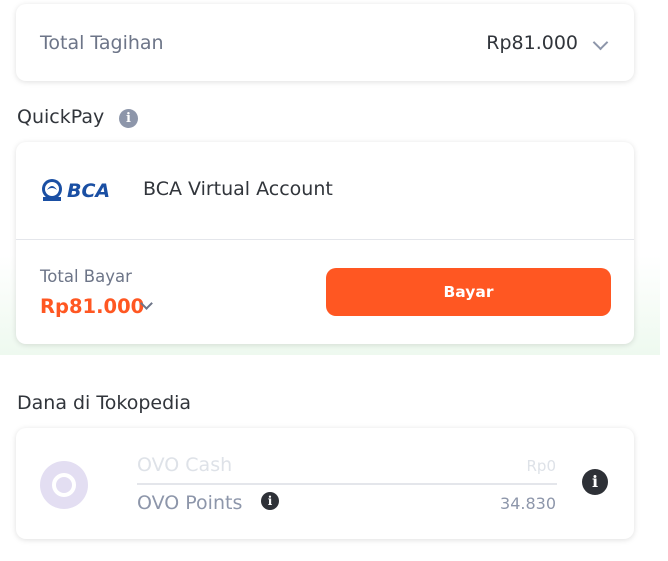  Describe the element at coordinates (102, 43) in the screenshot. I see `total-tagihan-label: Total Tagihan` at that location.